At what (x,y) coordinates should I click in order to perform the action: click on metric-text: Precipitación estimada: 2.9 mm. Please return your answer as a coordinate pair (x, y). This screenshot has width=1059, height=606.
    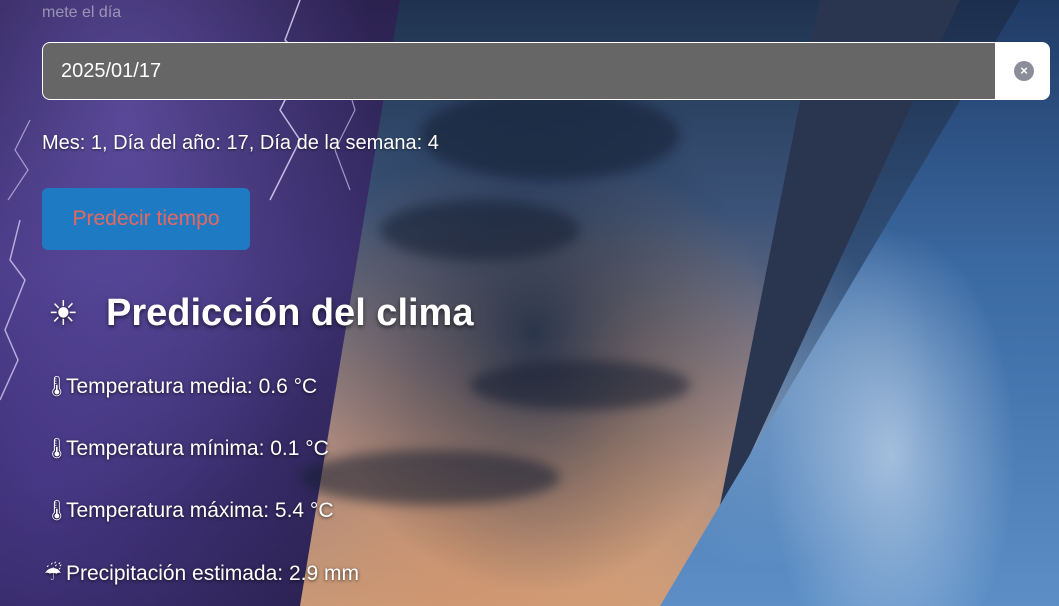
    Looking at the image, I should click on (212, 573).